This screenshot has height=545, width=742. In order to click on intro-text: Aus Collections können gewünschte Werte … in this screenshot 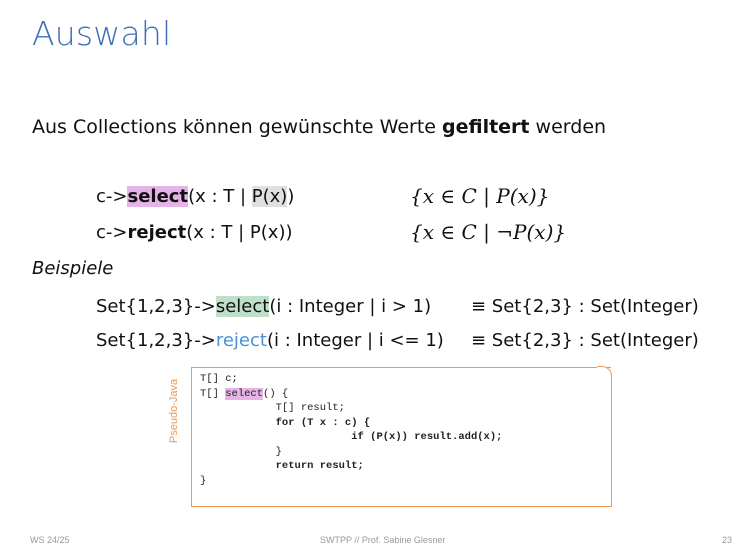, I will do `click(319, 127)`.